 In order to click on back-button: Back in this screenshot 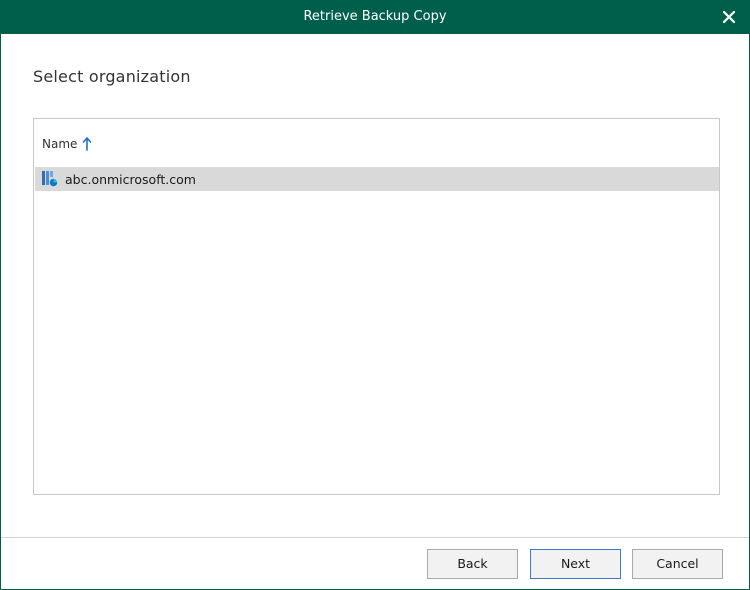, I will do `click(472, 564)`.